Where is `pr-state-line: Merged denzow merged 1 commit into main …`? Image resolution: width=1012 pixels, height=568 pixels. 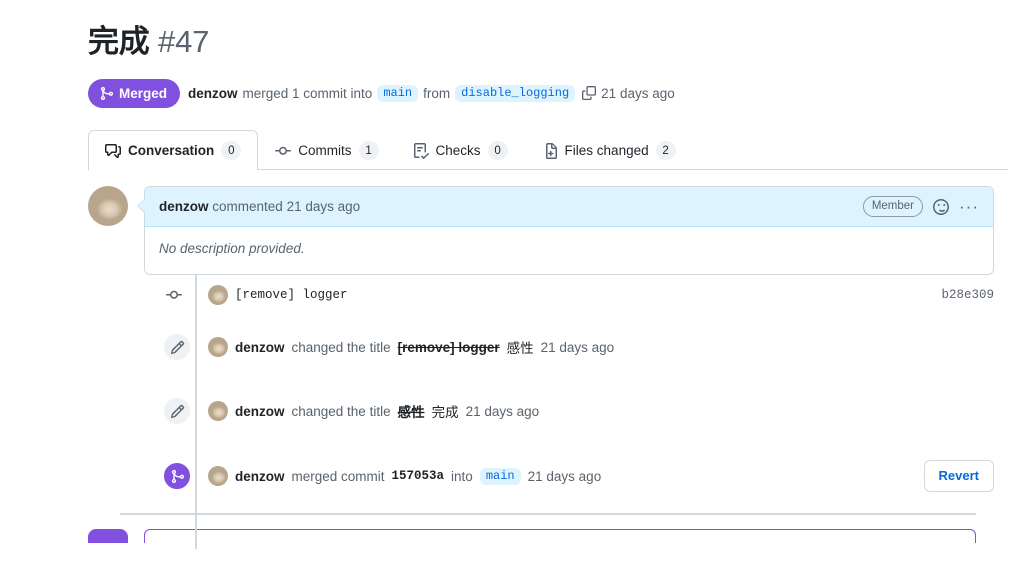
pr-state-line: Merged denzow merged 1 commit into main … is located at coordinates (550, 93).